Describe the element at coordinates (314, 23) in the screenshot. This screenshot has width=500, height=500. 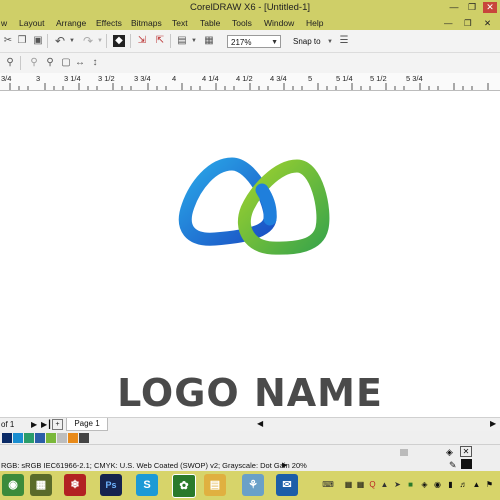
I see `menu-help: Help` at that location.